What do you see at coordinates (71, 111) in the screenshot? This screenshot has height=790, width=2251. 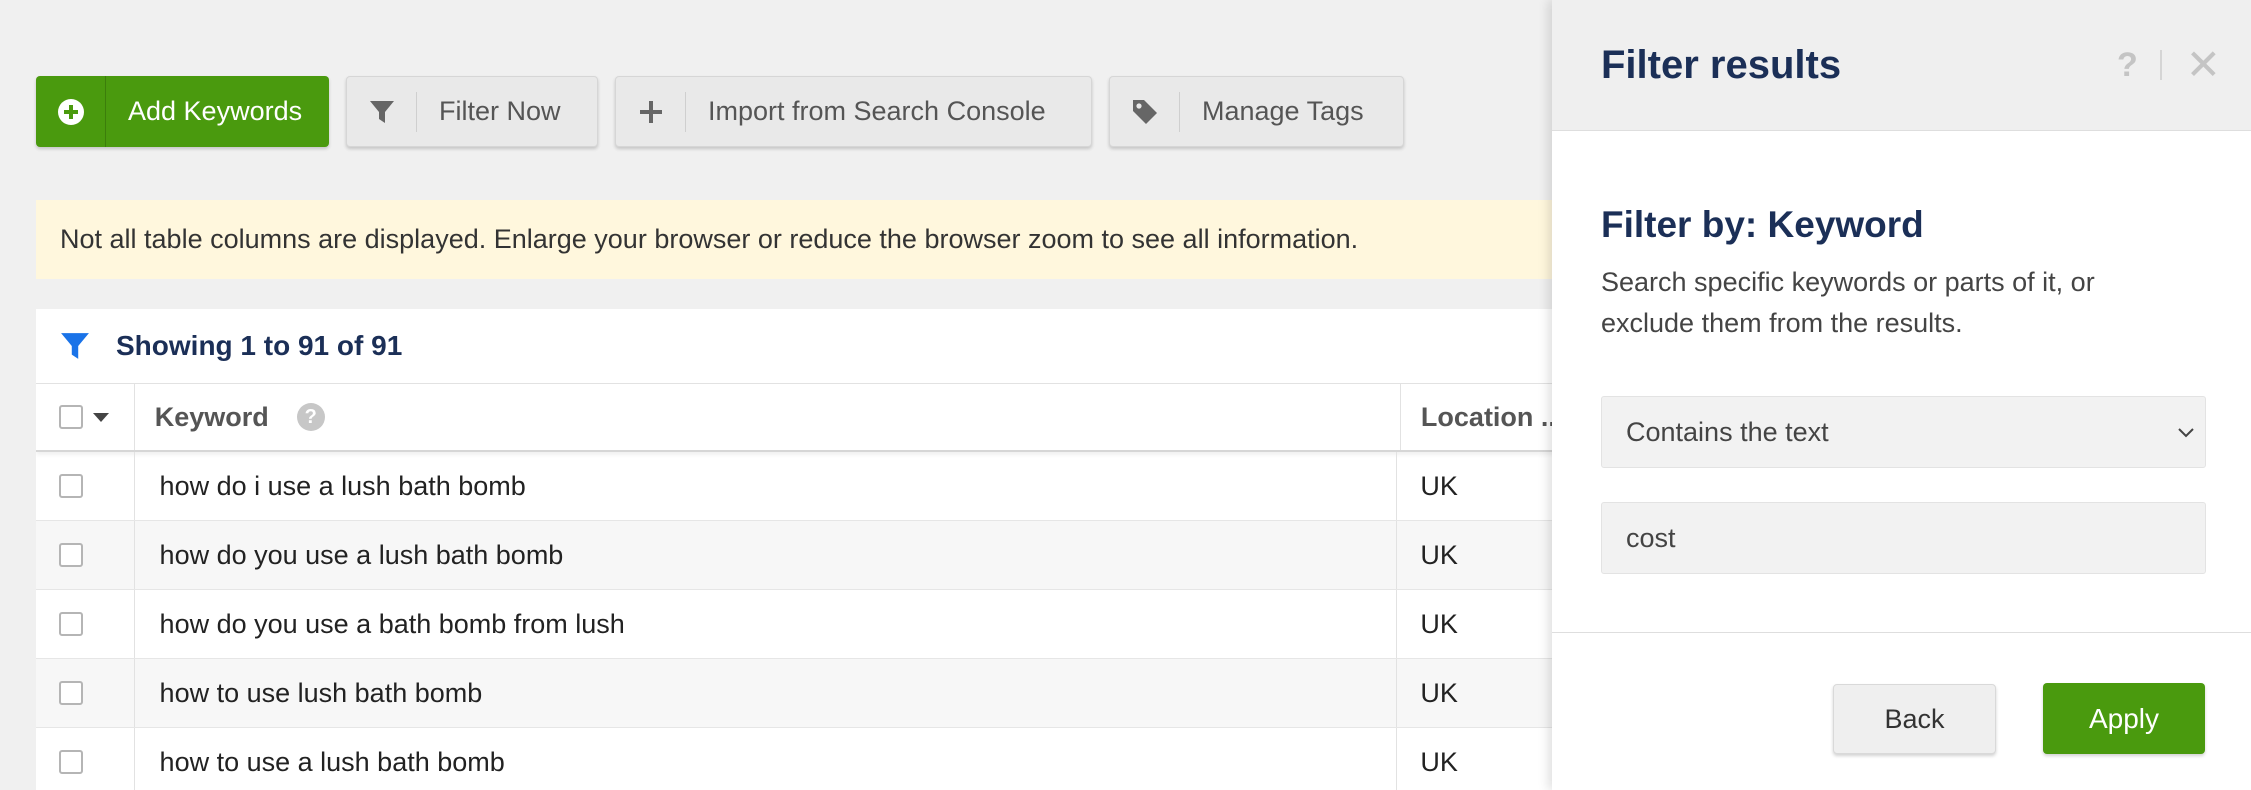 I see `plus-circle-icon` at bounding box center [71, 111].